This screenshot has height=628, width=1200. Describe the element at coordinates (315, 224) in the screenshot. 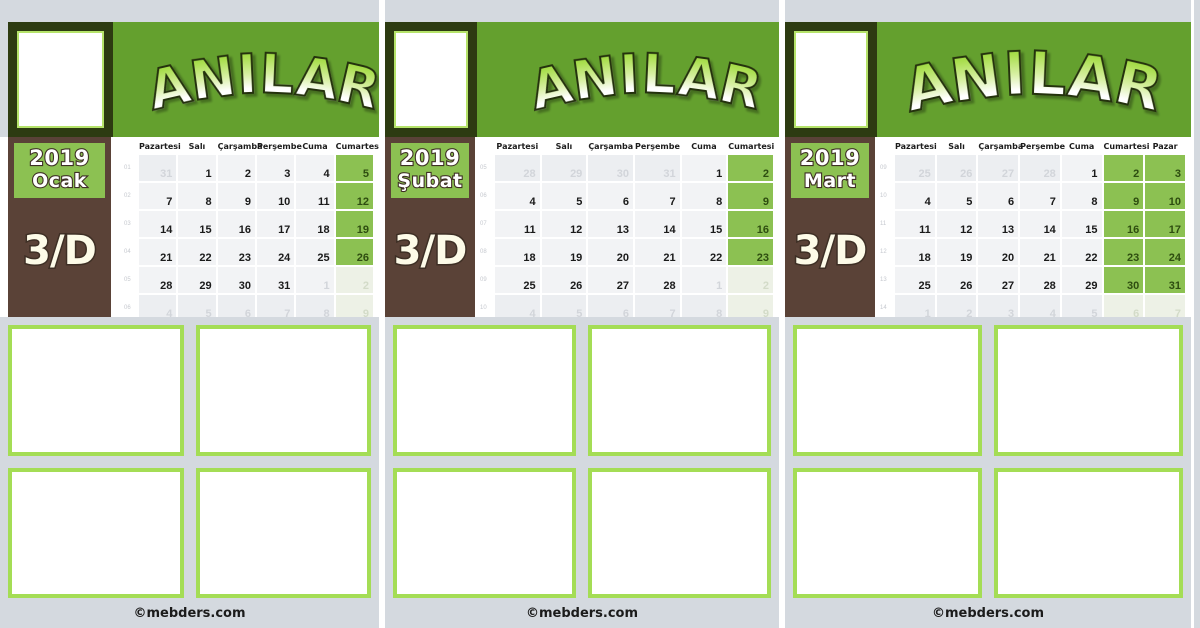

I see `calendar-day-cell: 18` at that location.